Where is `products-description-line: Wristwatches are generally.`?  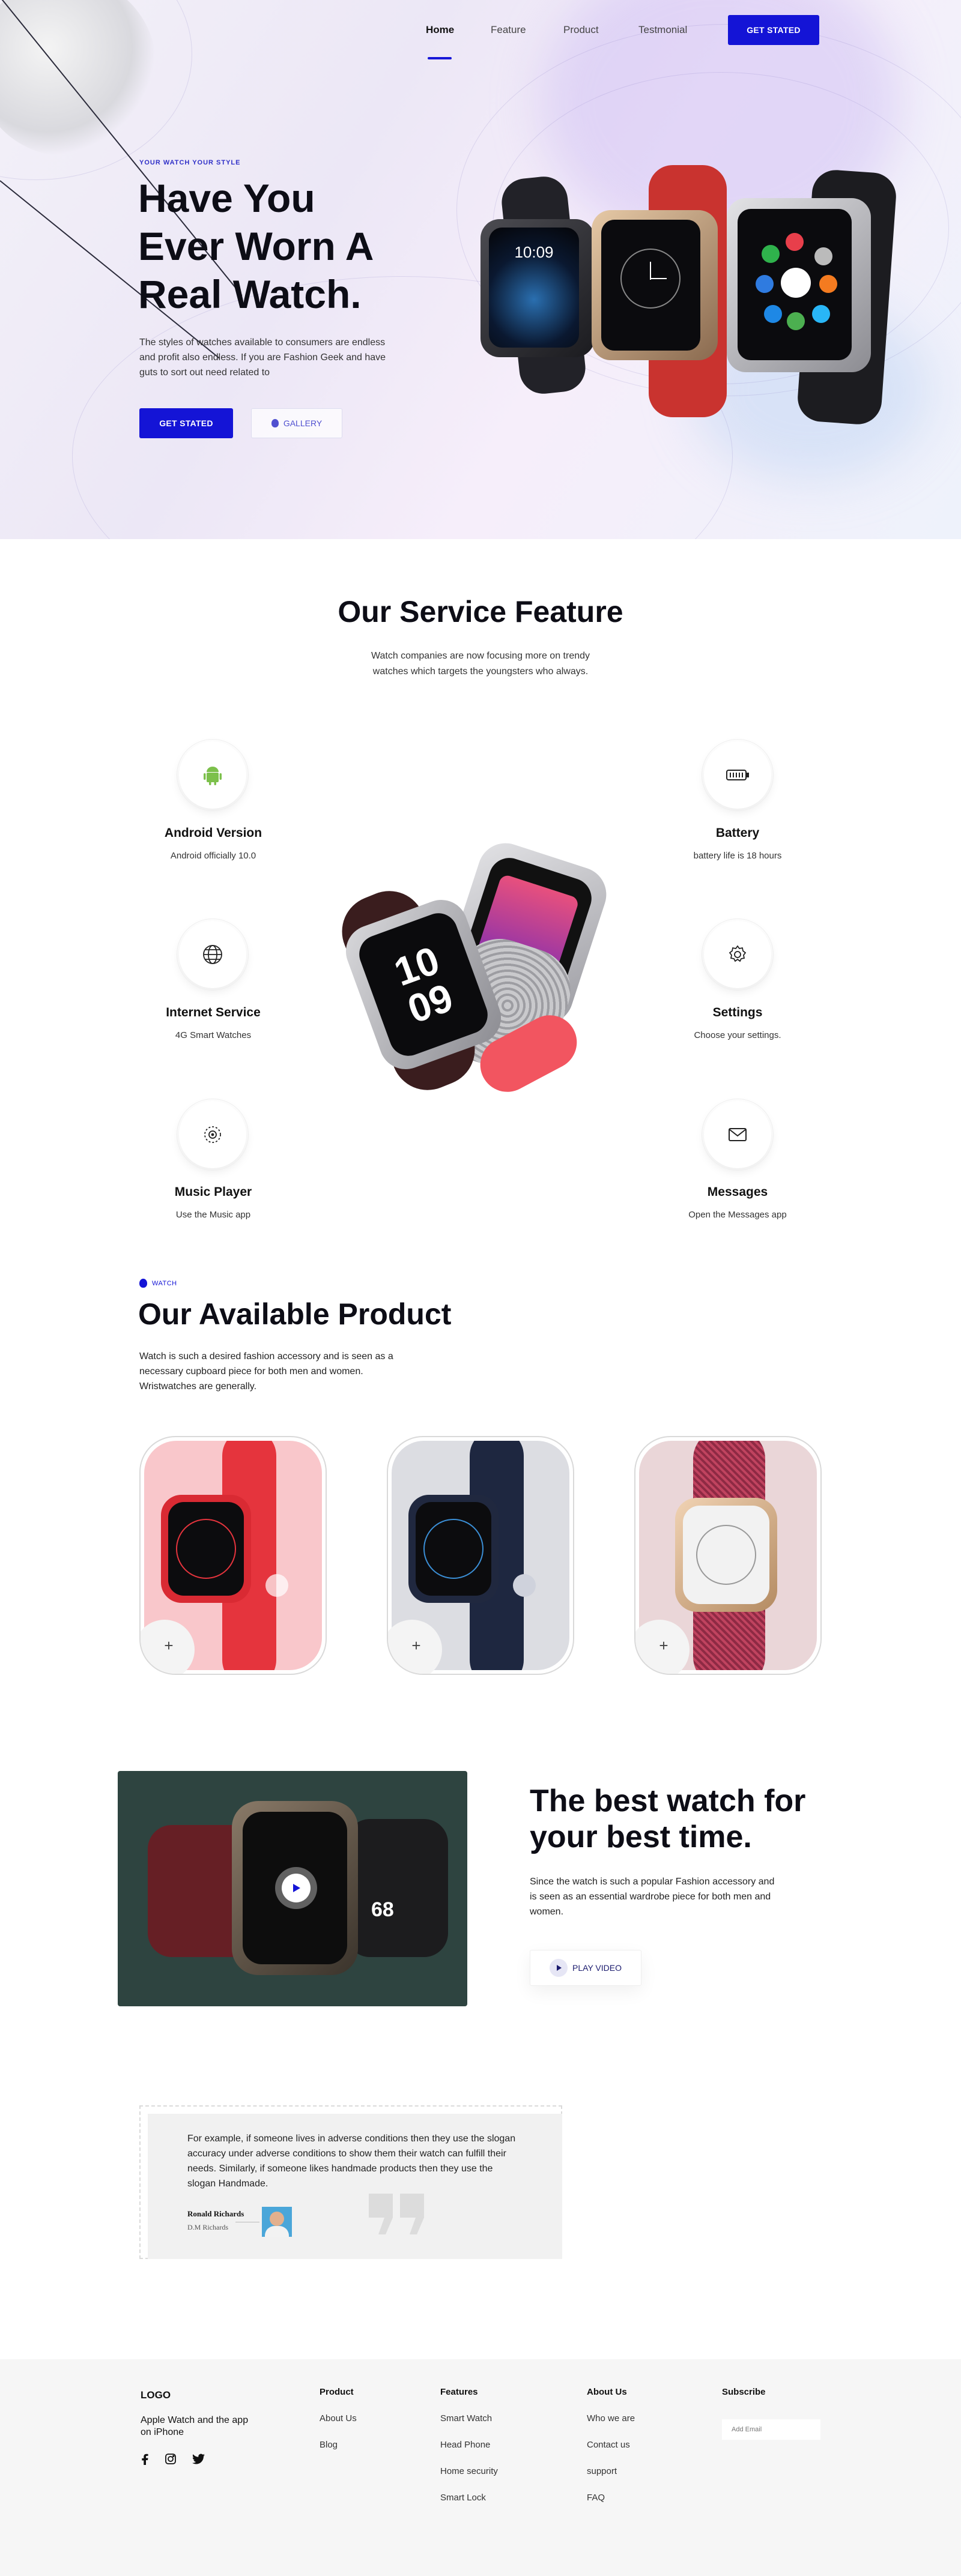
products-description-line: Wristwatches are generally. is located at coordinates (198, 1386).